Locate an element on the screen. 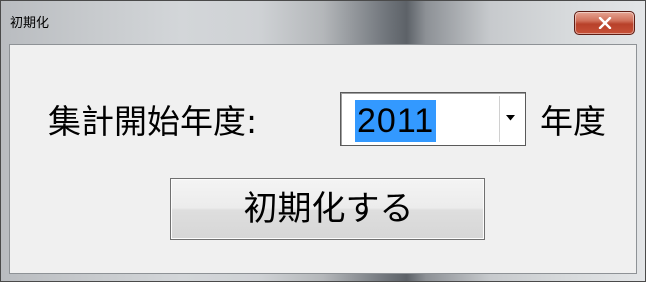 This screenshot has width=646, height=282. dropdown-button is located at coordinates (510, 119).